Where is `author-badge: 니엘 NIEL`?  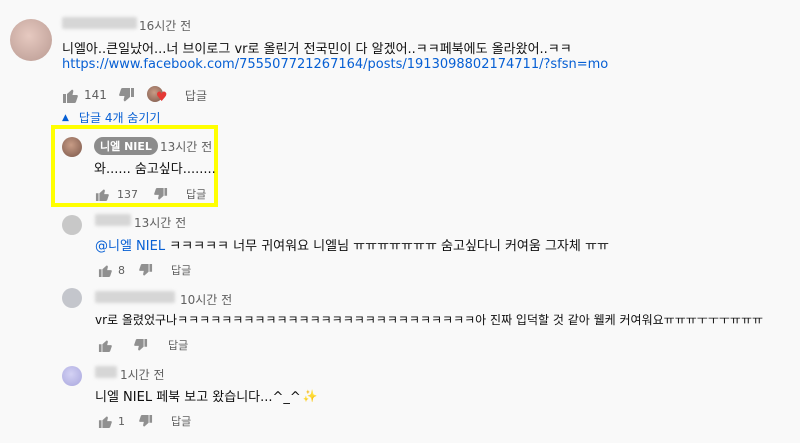
author-badge: 니엘 NIEL is located at coordinates (126, 146).